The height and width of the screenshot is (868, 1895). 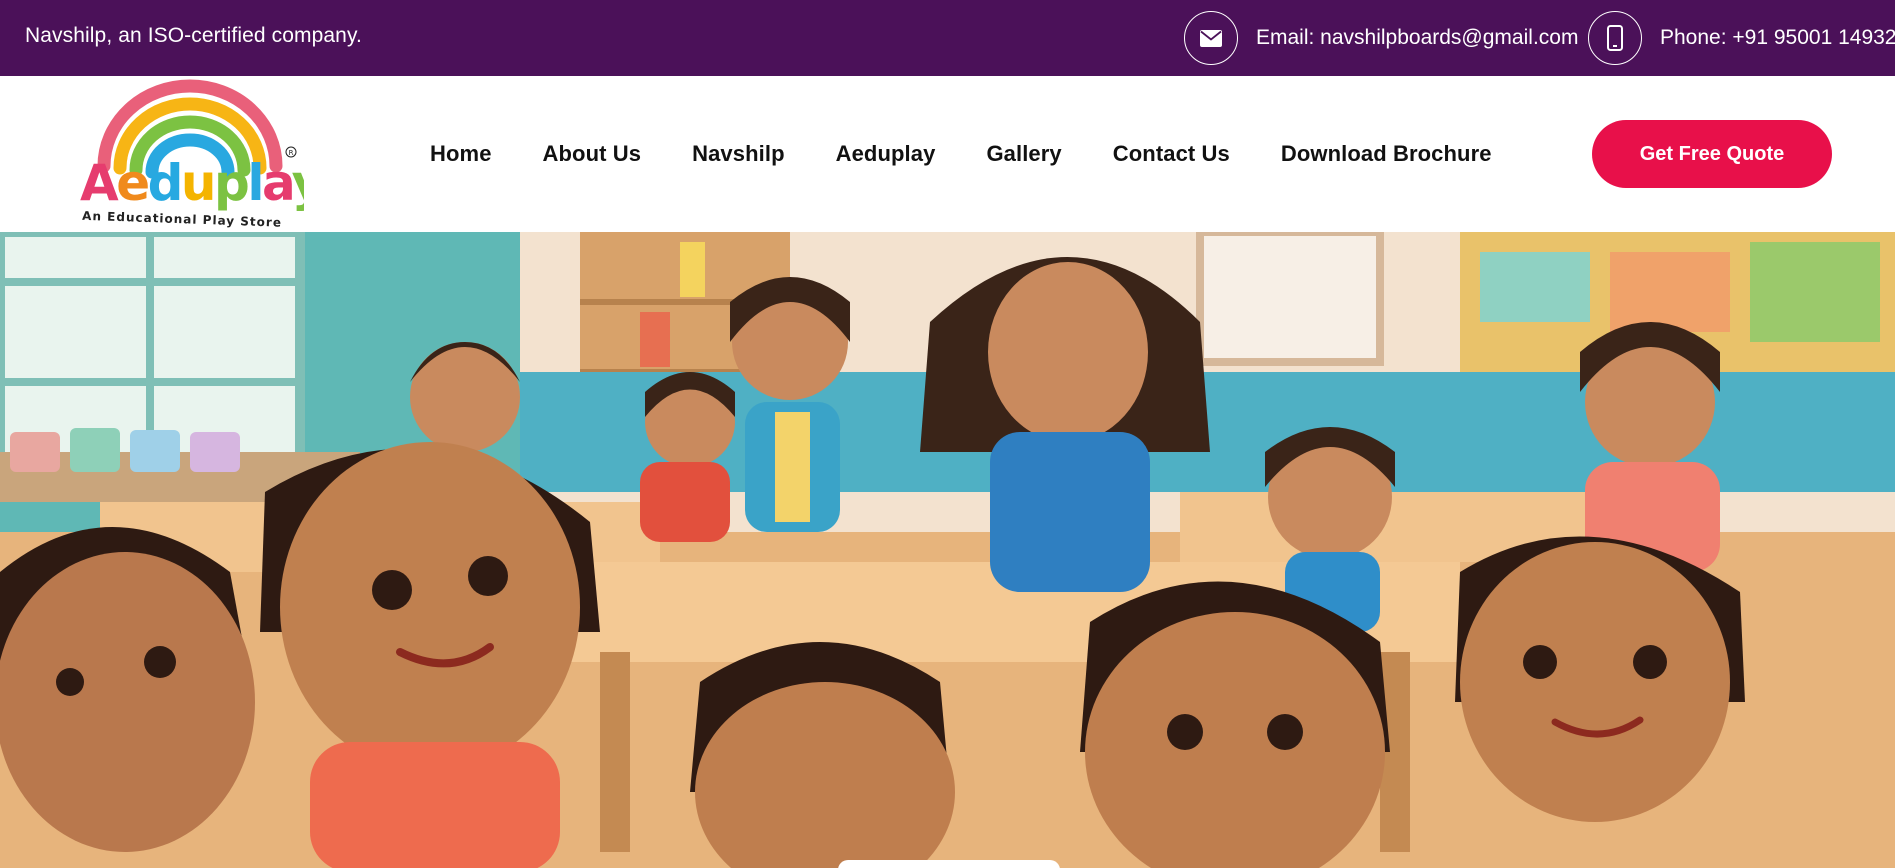 What do you see at coordinates (291, 153) in the screenshot?
I see `svg-text: R` at bounding box center [291, 153].